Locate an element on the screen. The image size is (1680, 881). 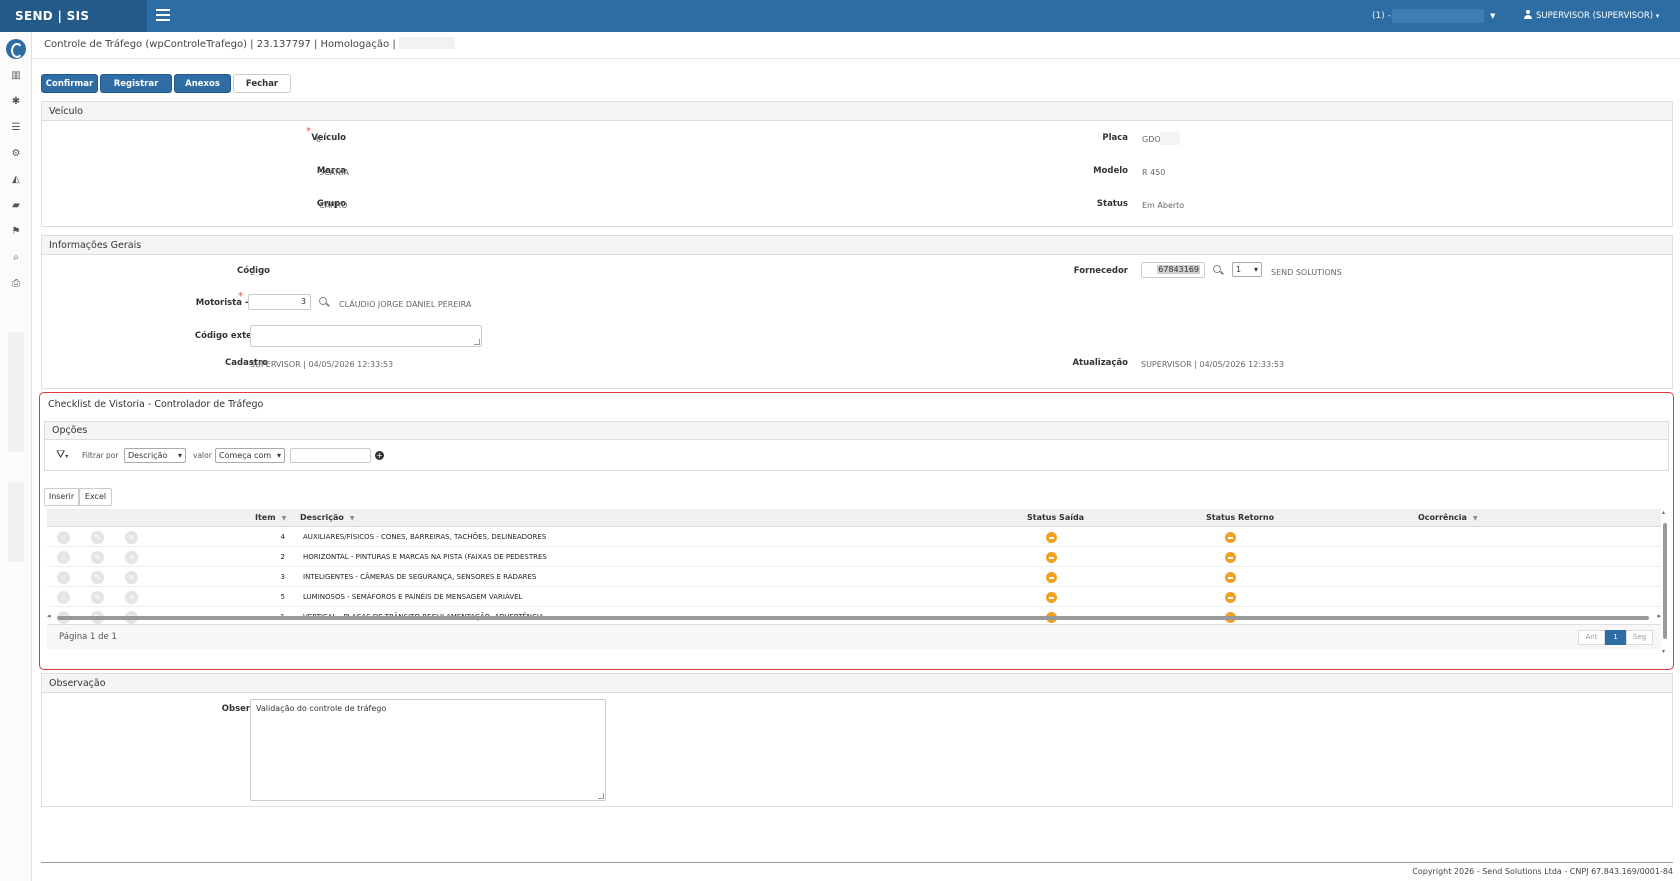
vertical-scroll-thumb is located at coordinates (1665, 581).